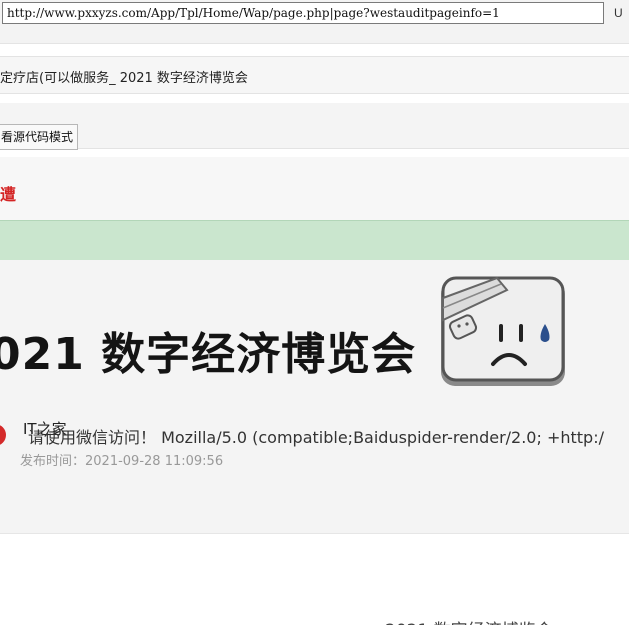  What do you see at coordinates (3, 435) in the screenshot?
I see `author-avatar` at bounding box center [3, 435].